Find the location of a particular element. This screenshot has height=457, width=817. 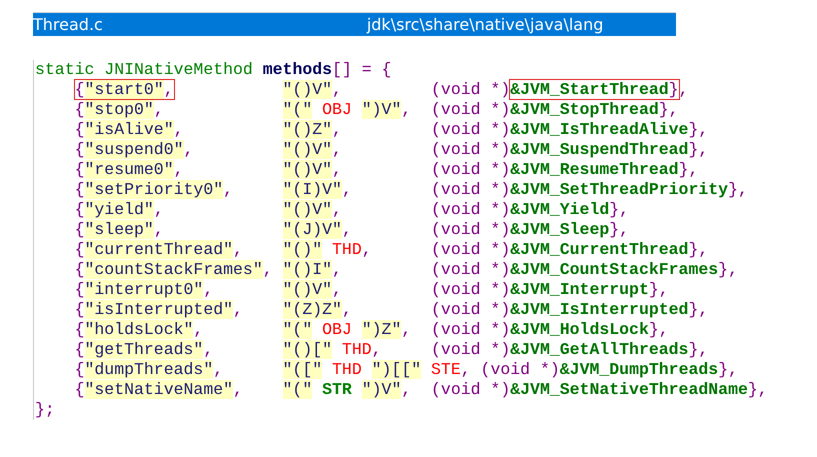

code-line: static JNINativeMethod methods[] = { is located at coordinates (213, 70).